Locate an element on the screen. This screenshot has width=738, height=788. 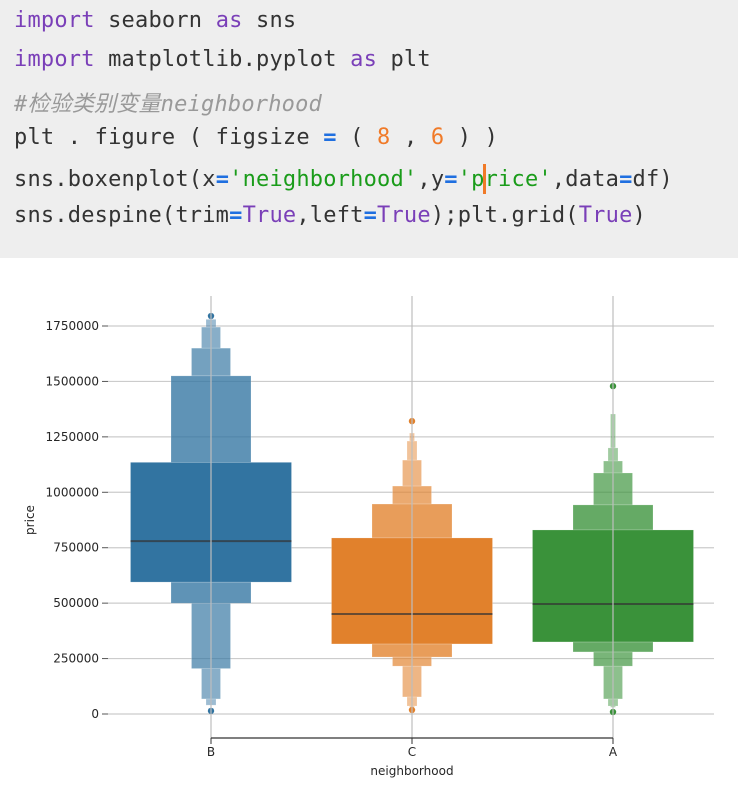
code-token: matplotlib.pyplot is located at coordinates (222, 59).